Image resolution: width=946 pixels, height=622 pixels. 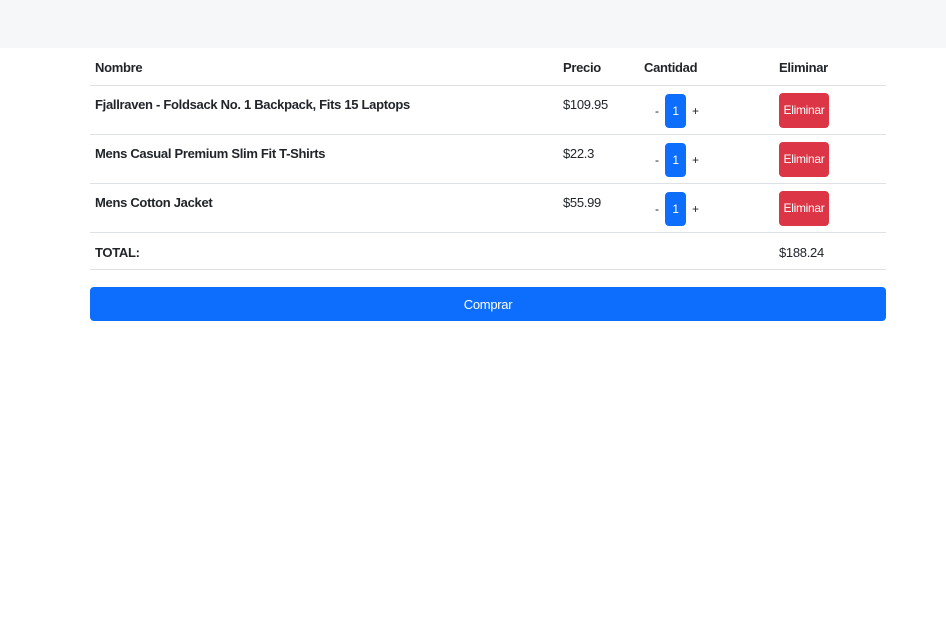 What do you see at coordinates (324, 67) in the screenshot?
I see `header-name: Nombre` at bounding box center [324, 67].